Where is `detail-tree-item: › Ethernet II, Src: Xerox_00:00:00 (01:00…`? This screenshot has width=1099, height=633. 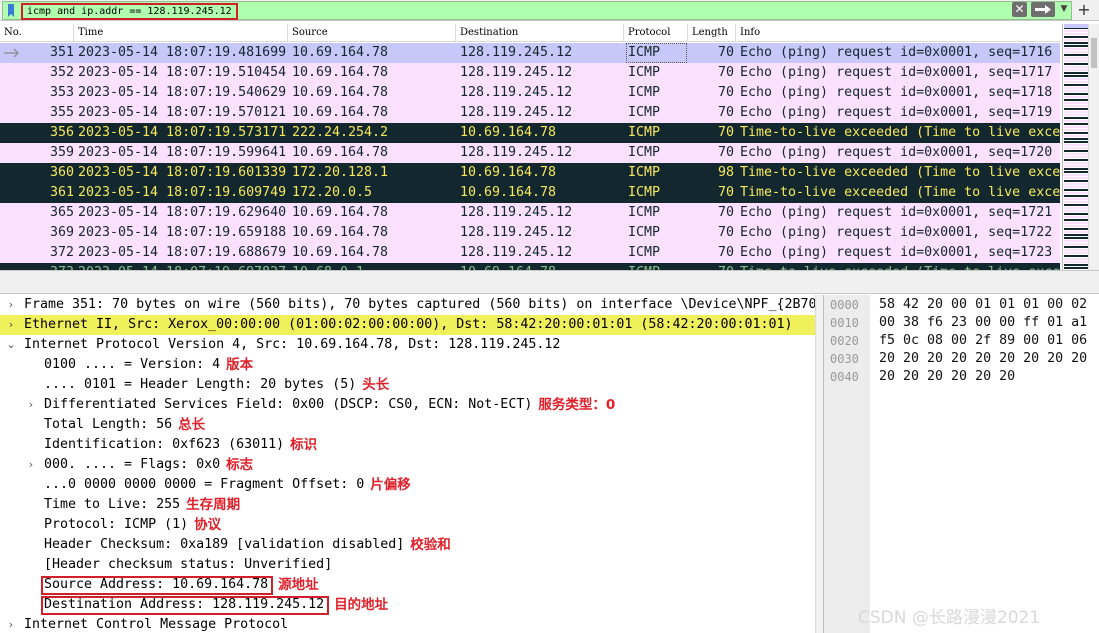
detail-tree-item: › Ethernet II, Src: Xerox_00:00:00 (01:00… is located at coordinates (407, 325).